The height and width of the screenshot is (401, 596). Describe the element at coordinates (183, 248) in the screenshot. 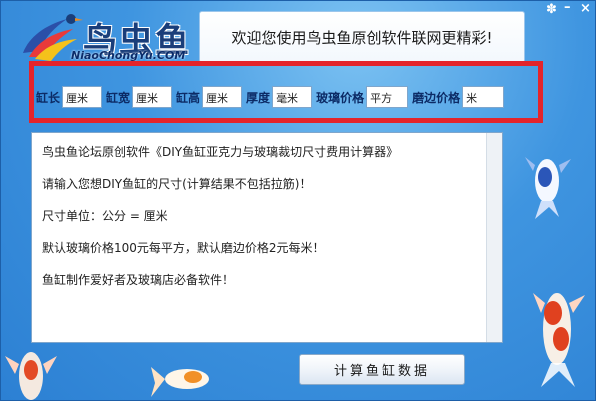

I see `info-line: 默认玻璃价格100元每平方，默认磨边价格2元每米！` at that location.